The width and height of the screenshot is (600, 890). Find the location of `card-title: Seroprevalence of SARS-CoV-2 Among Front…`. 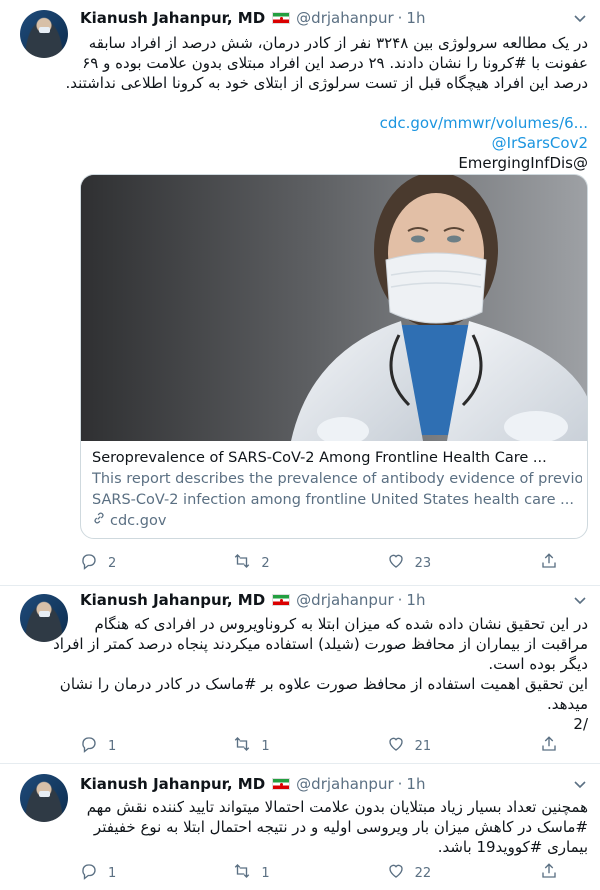

card-title: Seroprevalence of SARS-CoV-2 Among Front… is located at coordinates (337, 458).